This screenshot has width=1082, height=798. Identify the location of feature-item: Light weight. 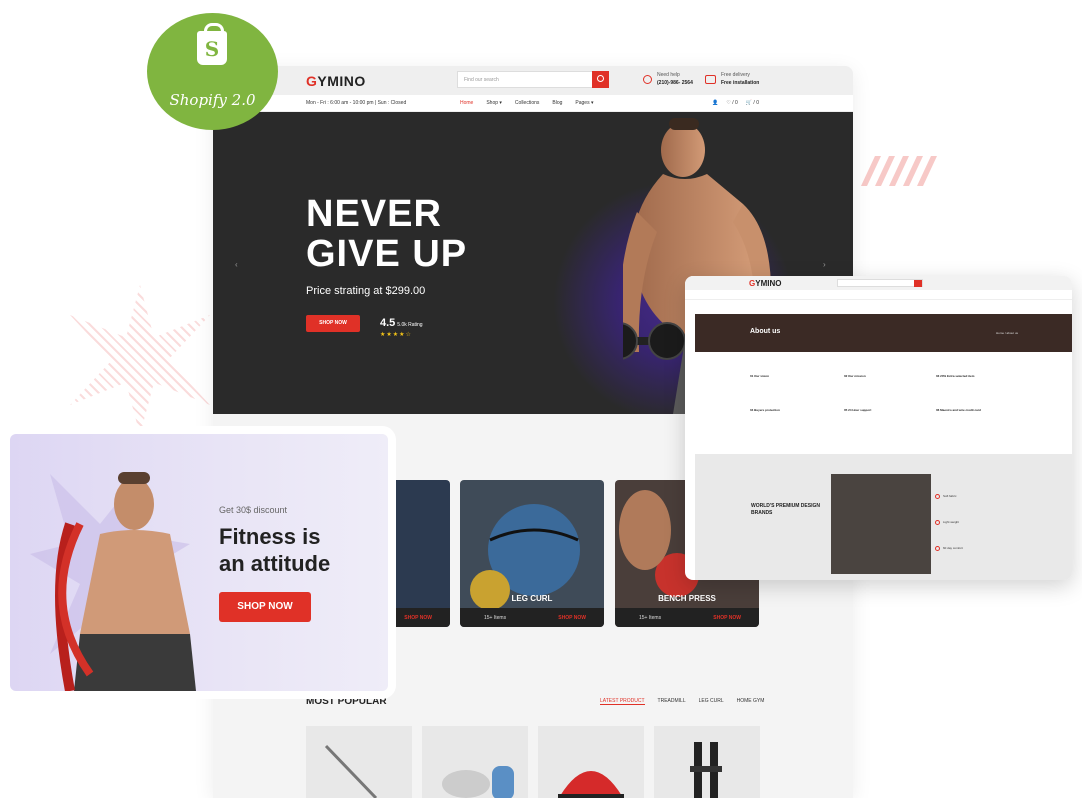
(947, 522).